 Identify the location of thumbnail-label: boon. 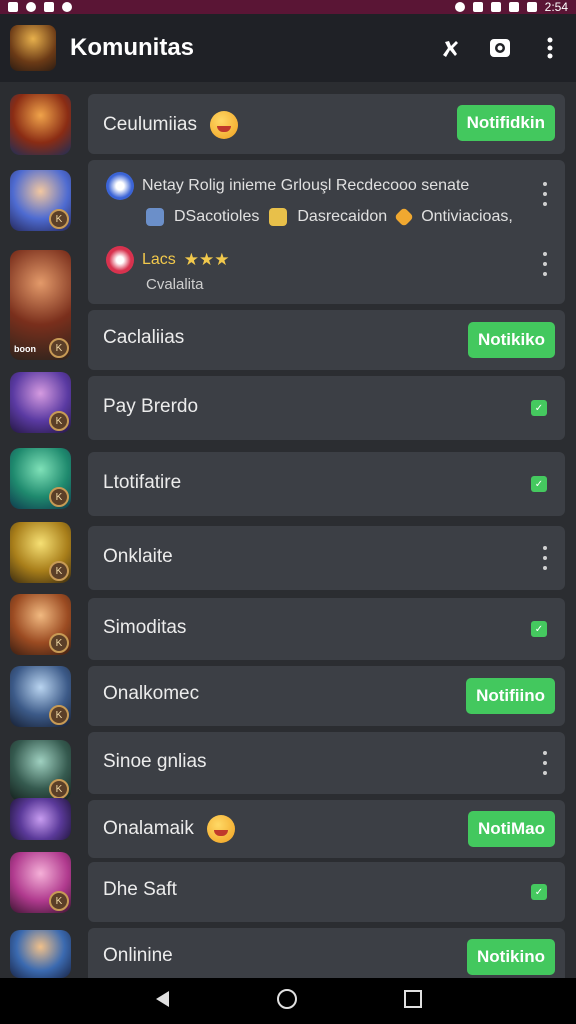
(25, 349).